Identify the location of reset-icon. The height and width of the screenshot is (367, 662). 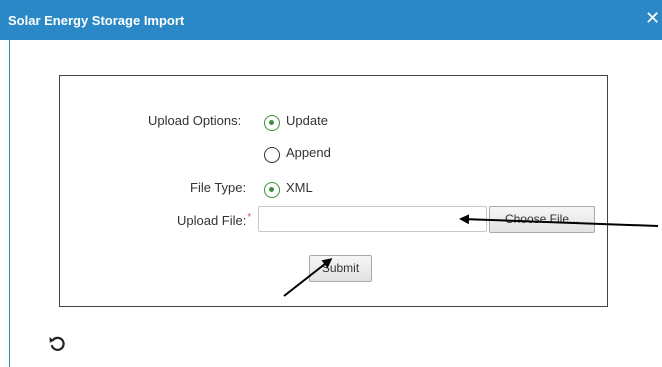
(57, 343).